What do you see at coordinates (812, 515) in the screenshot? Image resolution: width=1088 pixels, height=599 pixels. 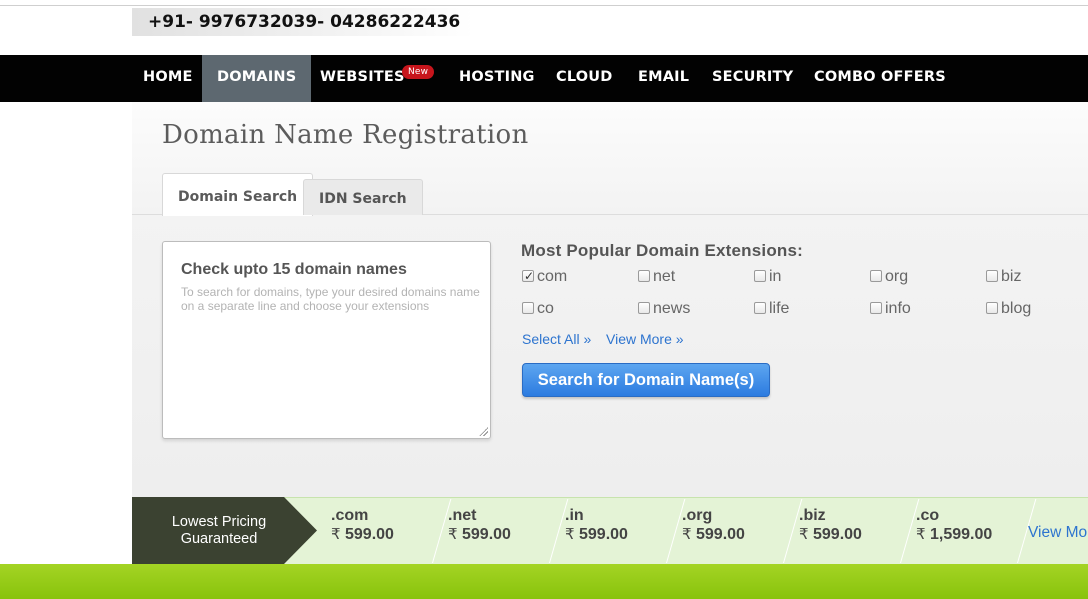 I see `price-ext: .biz` at bounding box center [812, 515].